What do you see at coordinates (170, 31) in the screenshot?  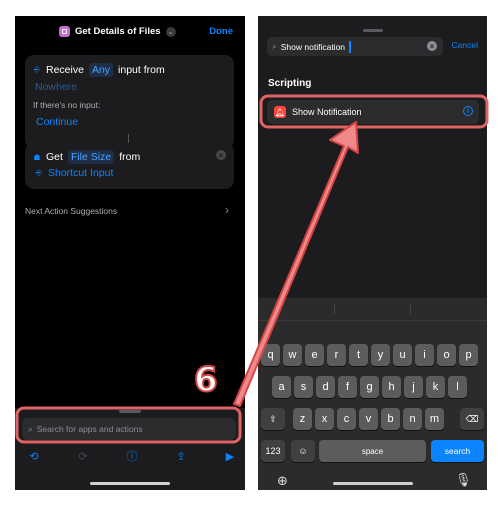 I see `chevron-down-icon: ⌄` at bounding box center [170, 31].